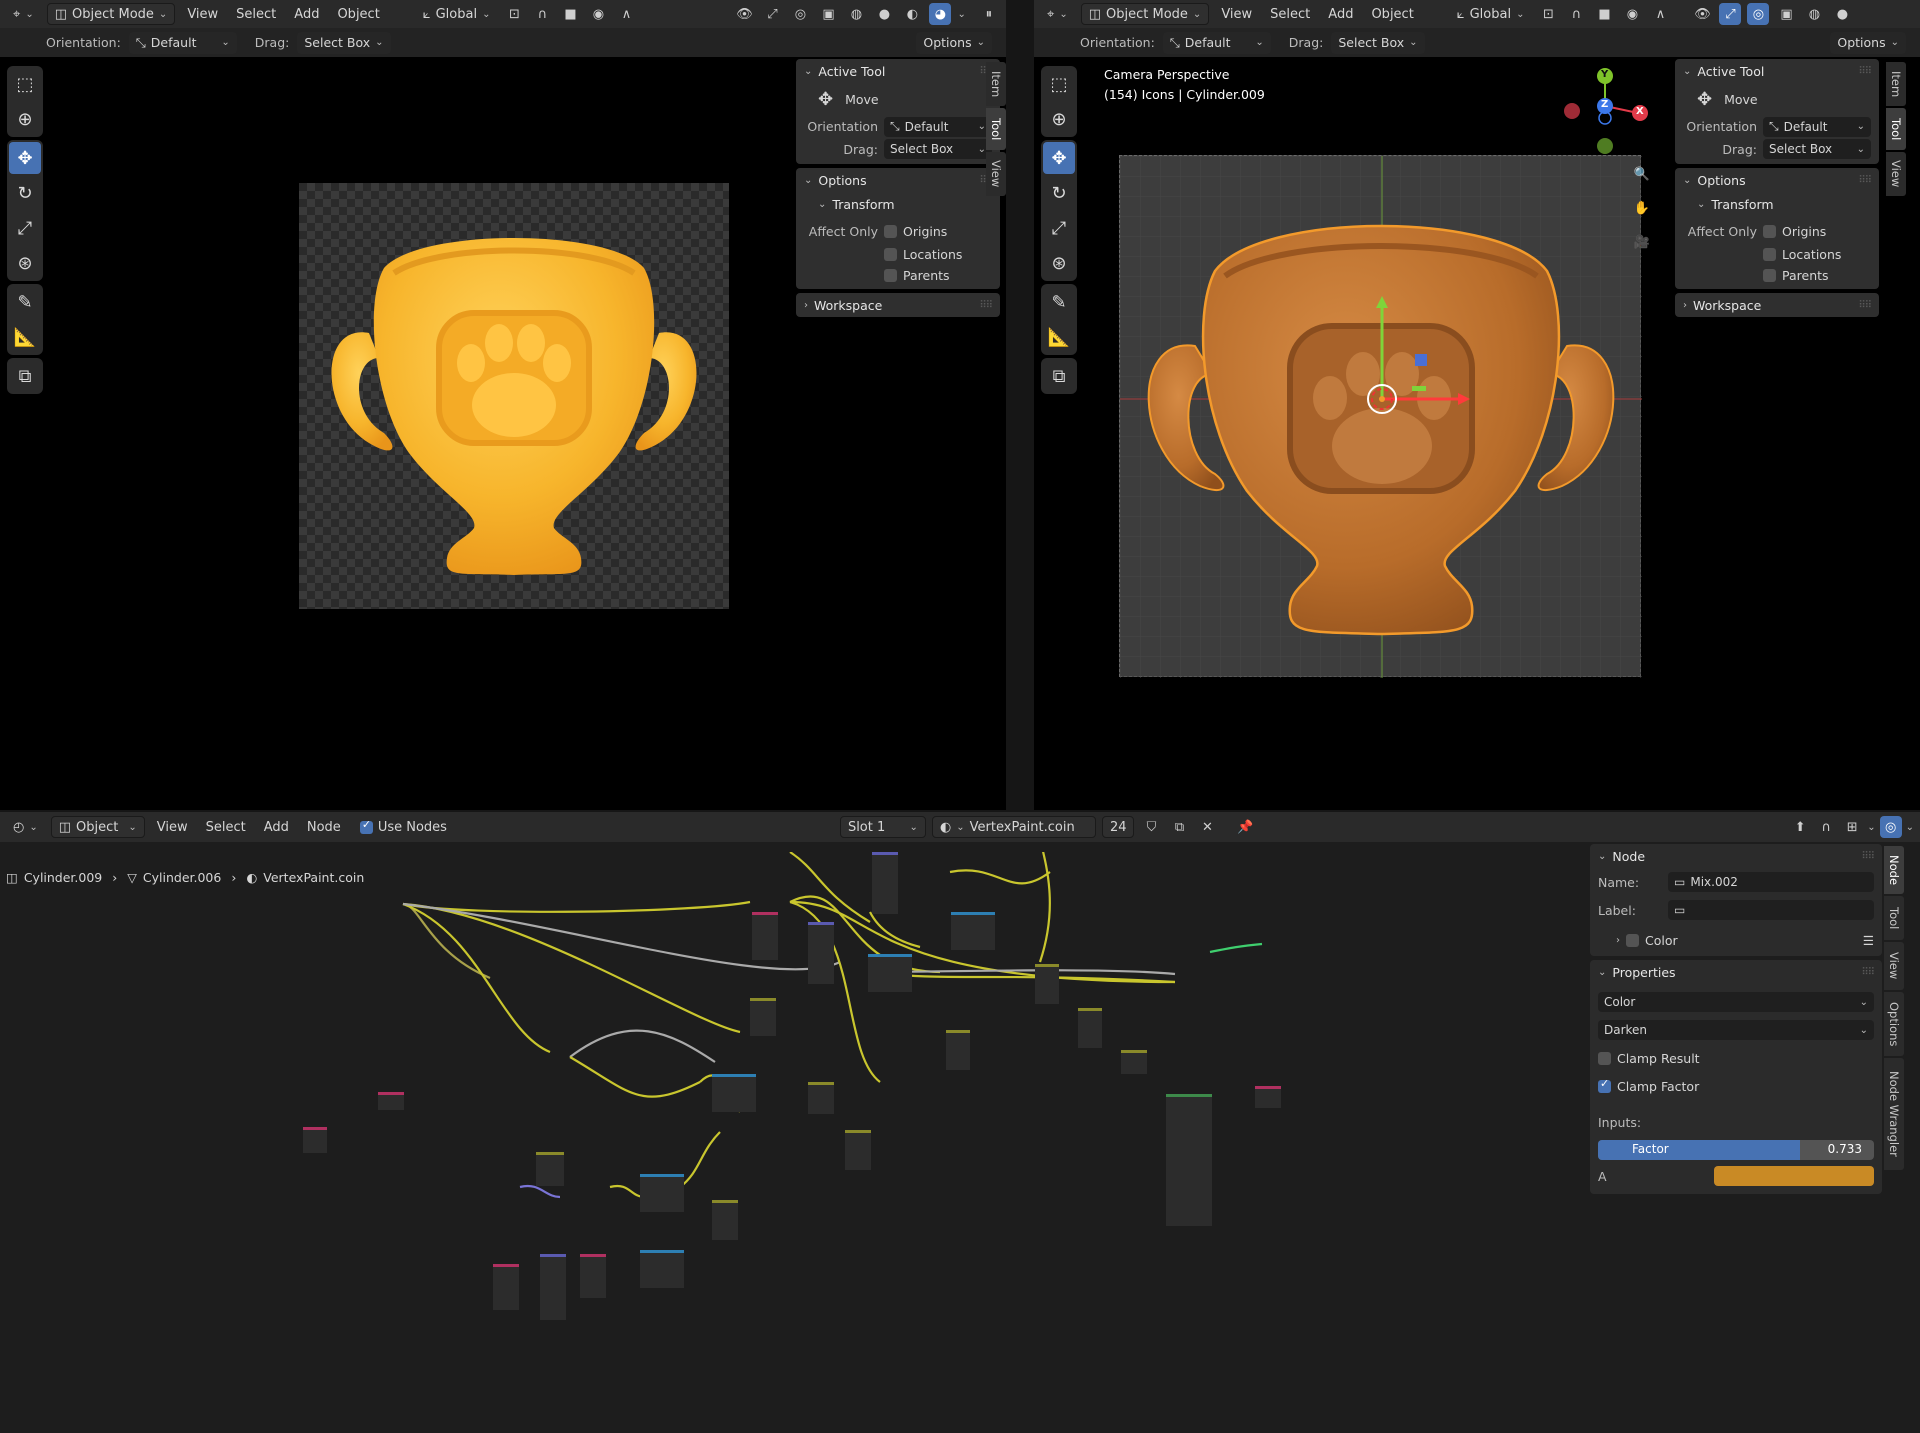  Describe the element at coordinates (884, 14) in the screenshot. I see `shading-solid-icon: ●` at that location.